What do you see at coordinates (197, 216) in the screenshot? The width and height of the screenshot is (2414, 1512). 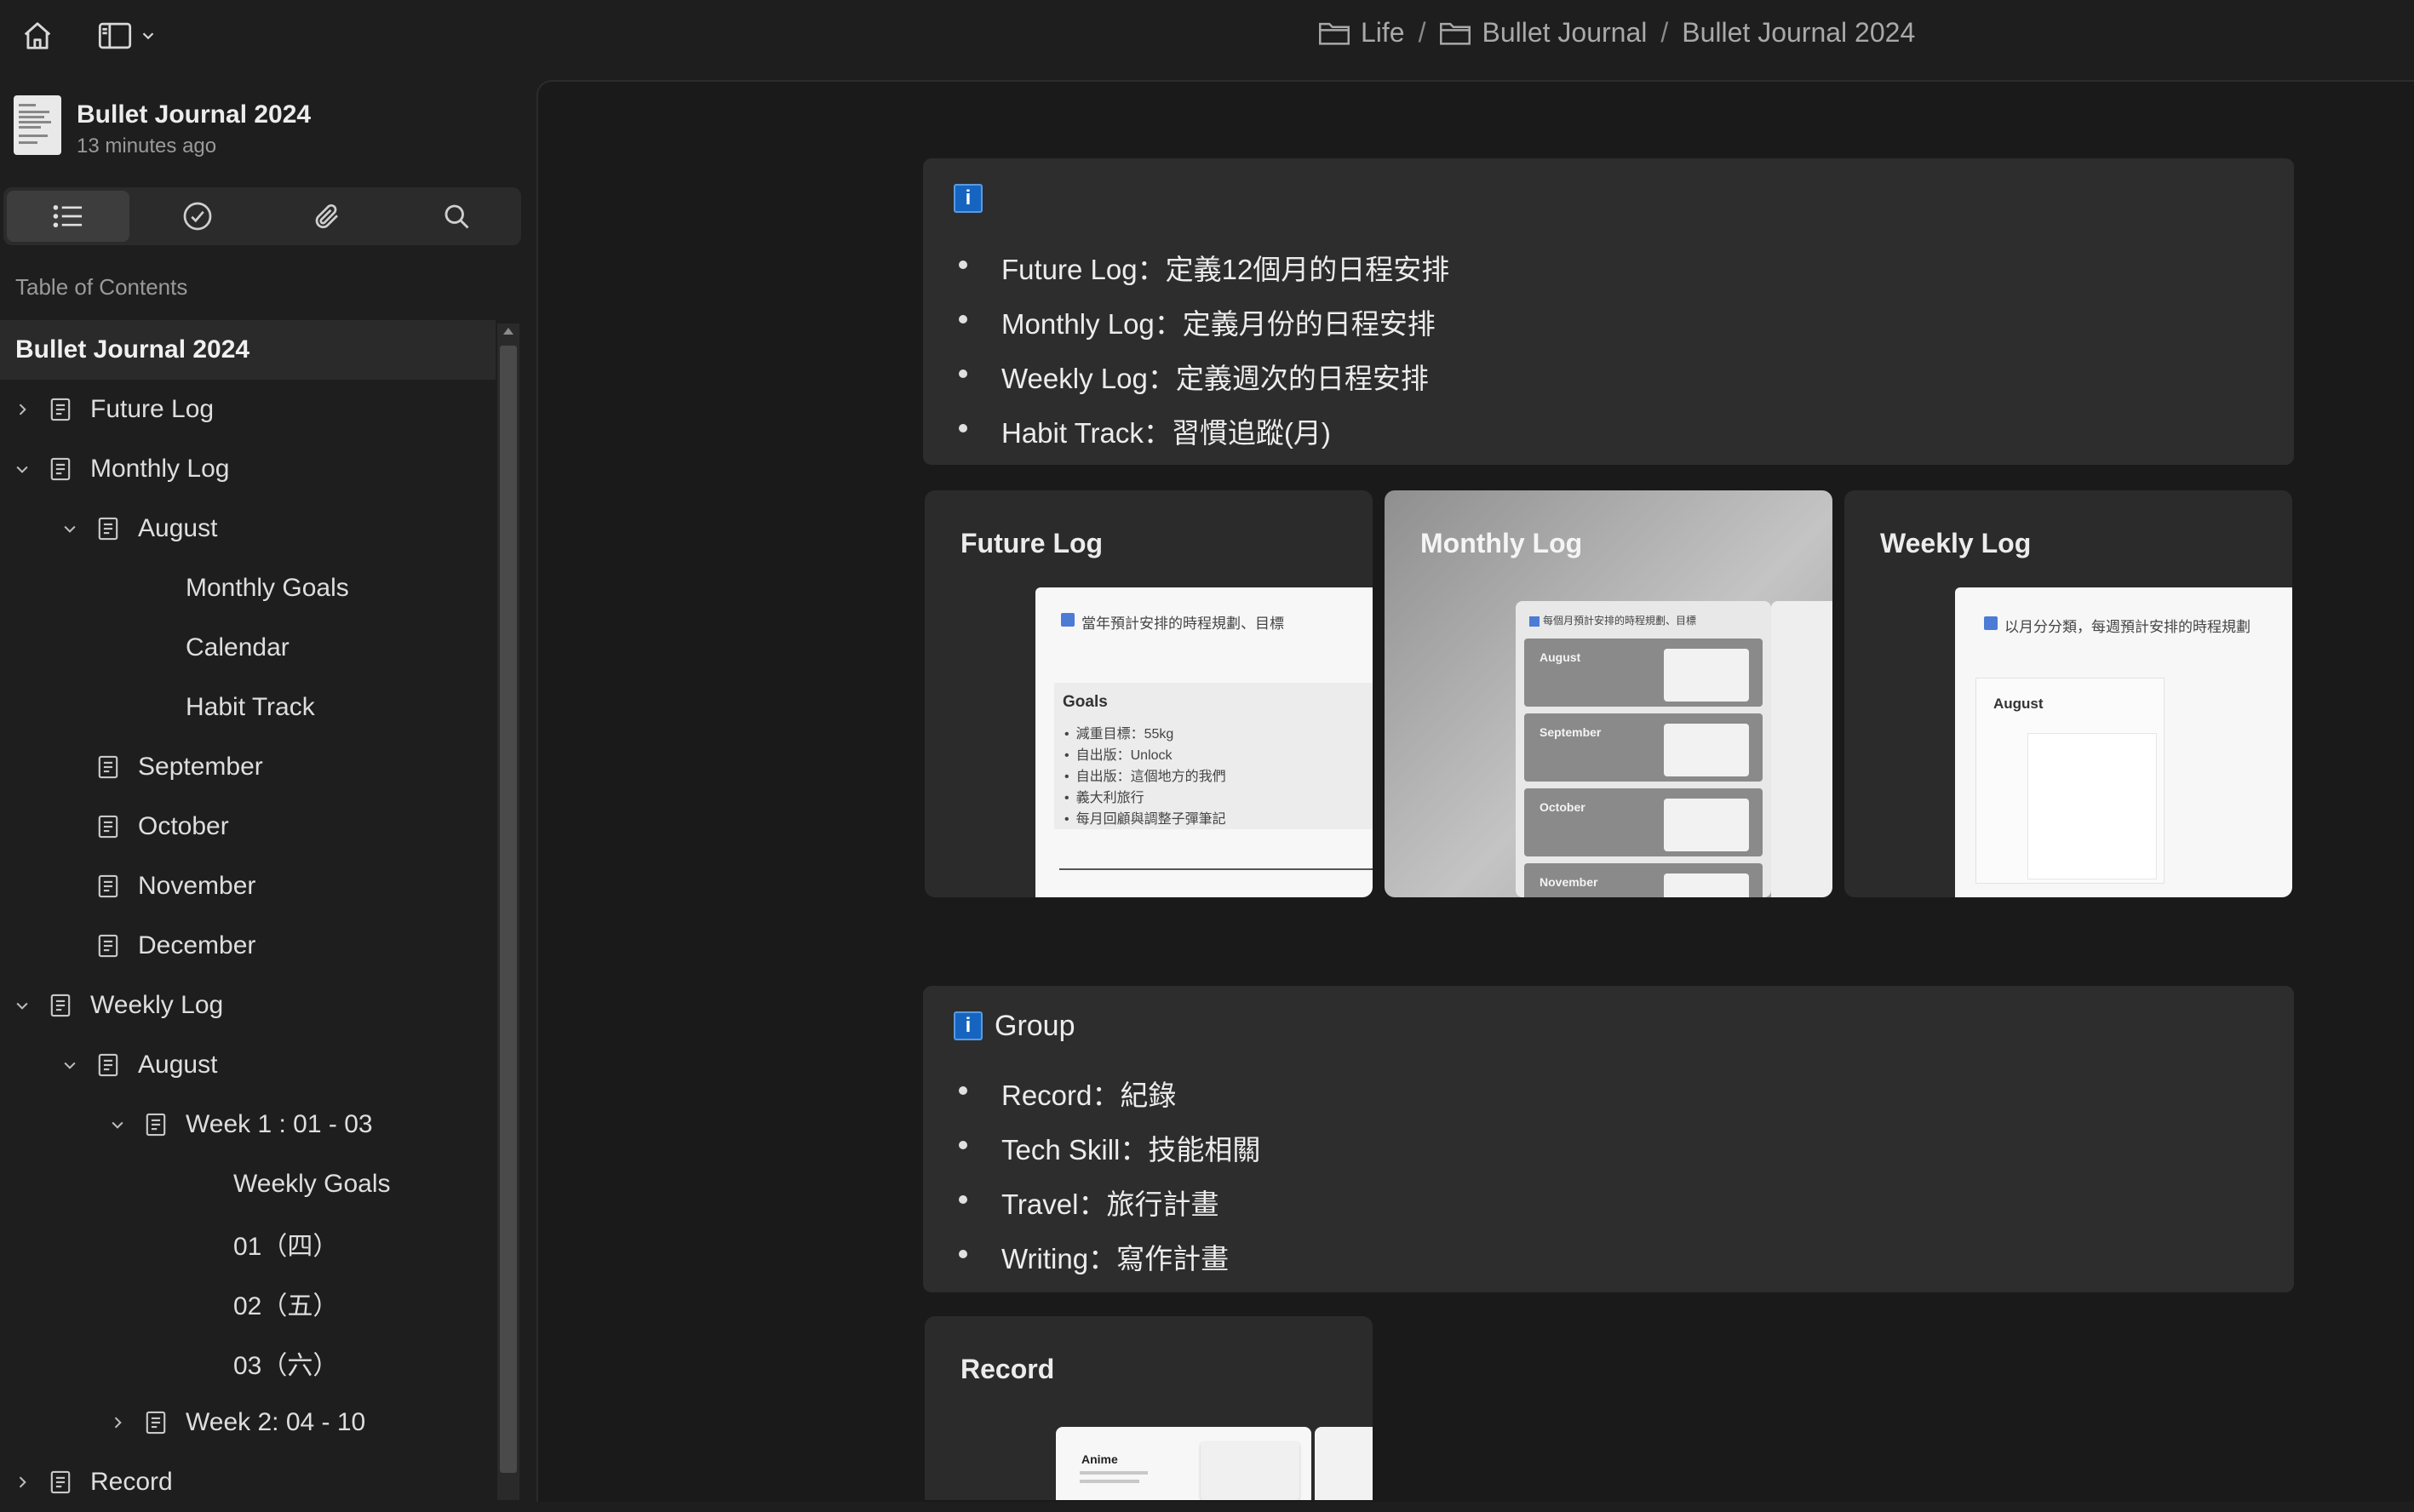 I see `tab-tasks` at bounding box center [197, 216].